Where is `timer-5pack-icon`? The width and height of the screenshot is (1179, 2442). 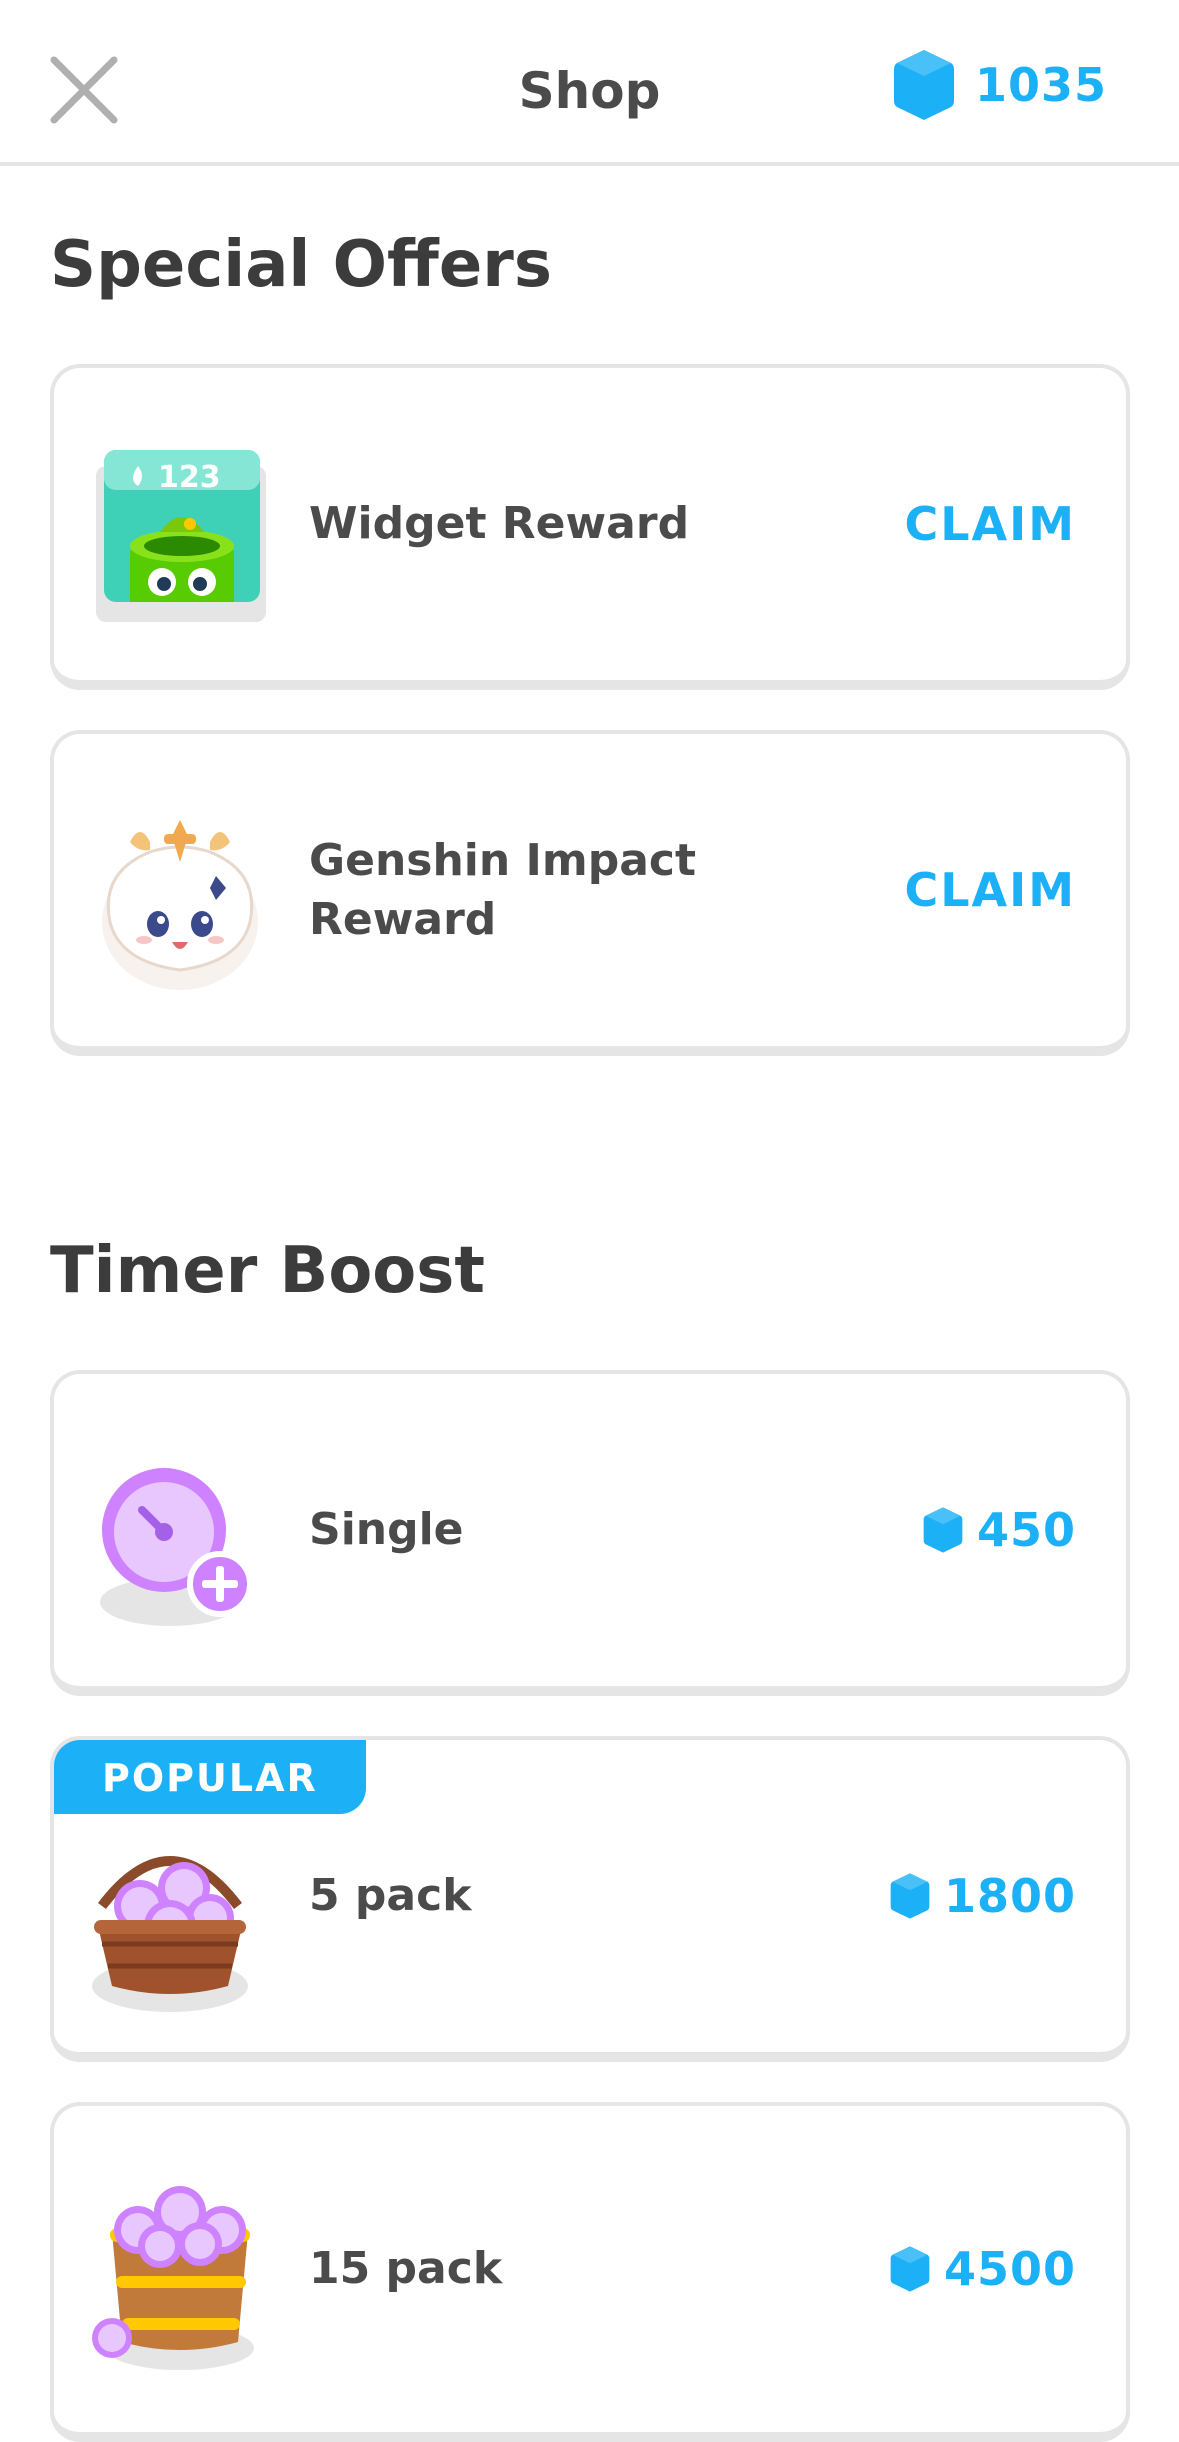
timer-5pack-icon is located at coordinates (180, 1919).